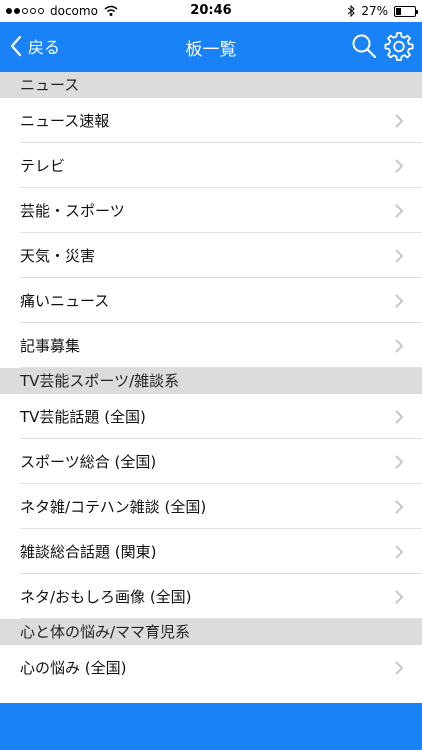  Describe the element at coordinates (65, 301) in the screenshot. I see `list-item-label: 痛いニュース` at that location.